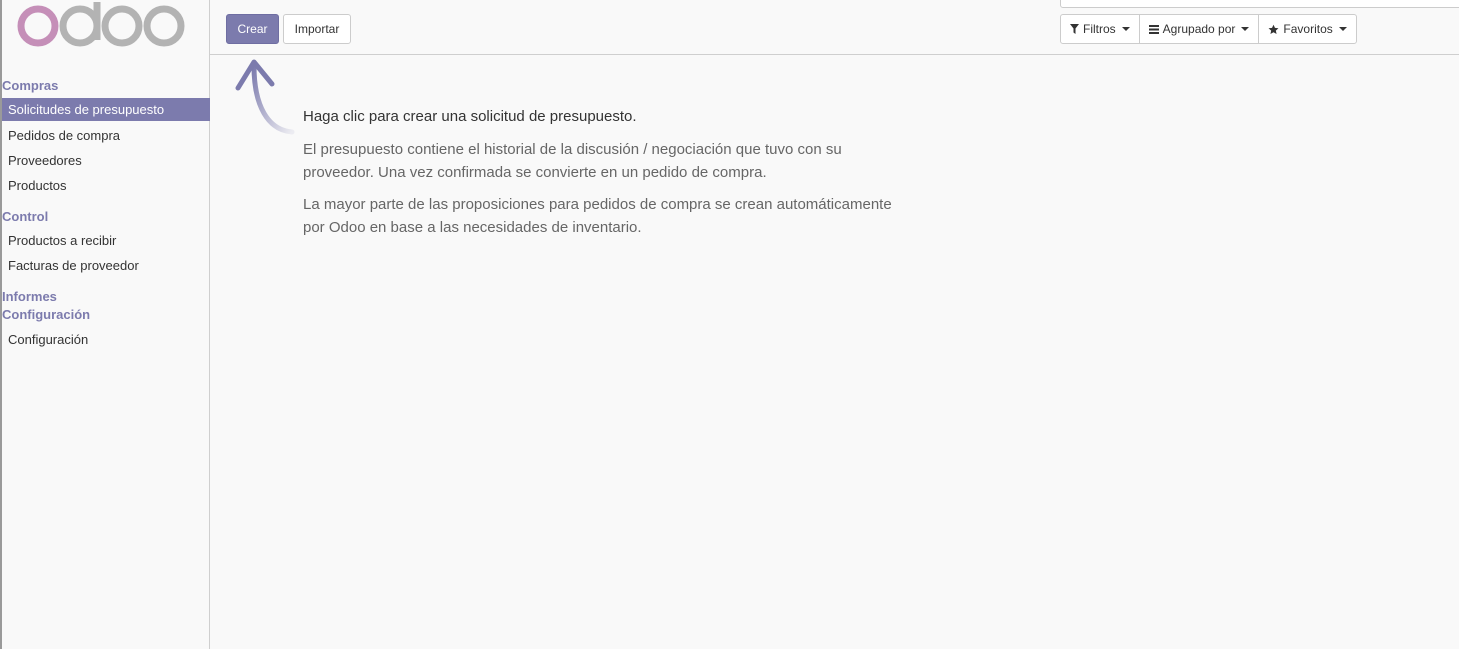  What do you see at coordinates (106, 109) in the screenshot?
I see `sidebar-item-solicitudes: Solicitudes de presupuesto` at bounding box center [106, 109].